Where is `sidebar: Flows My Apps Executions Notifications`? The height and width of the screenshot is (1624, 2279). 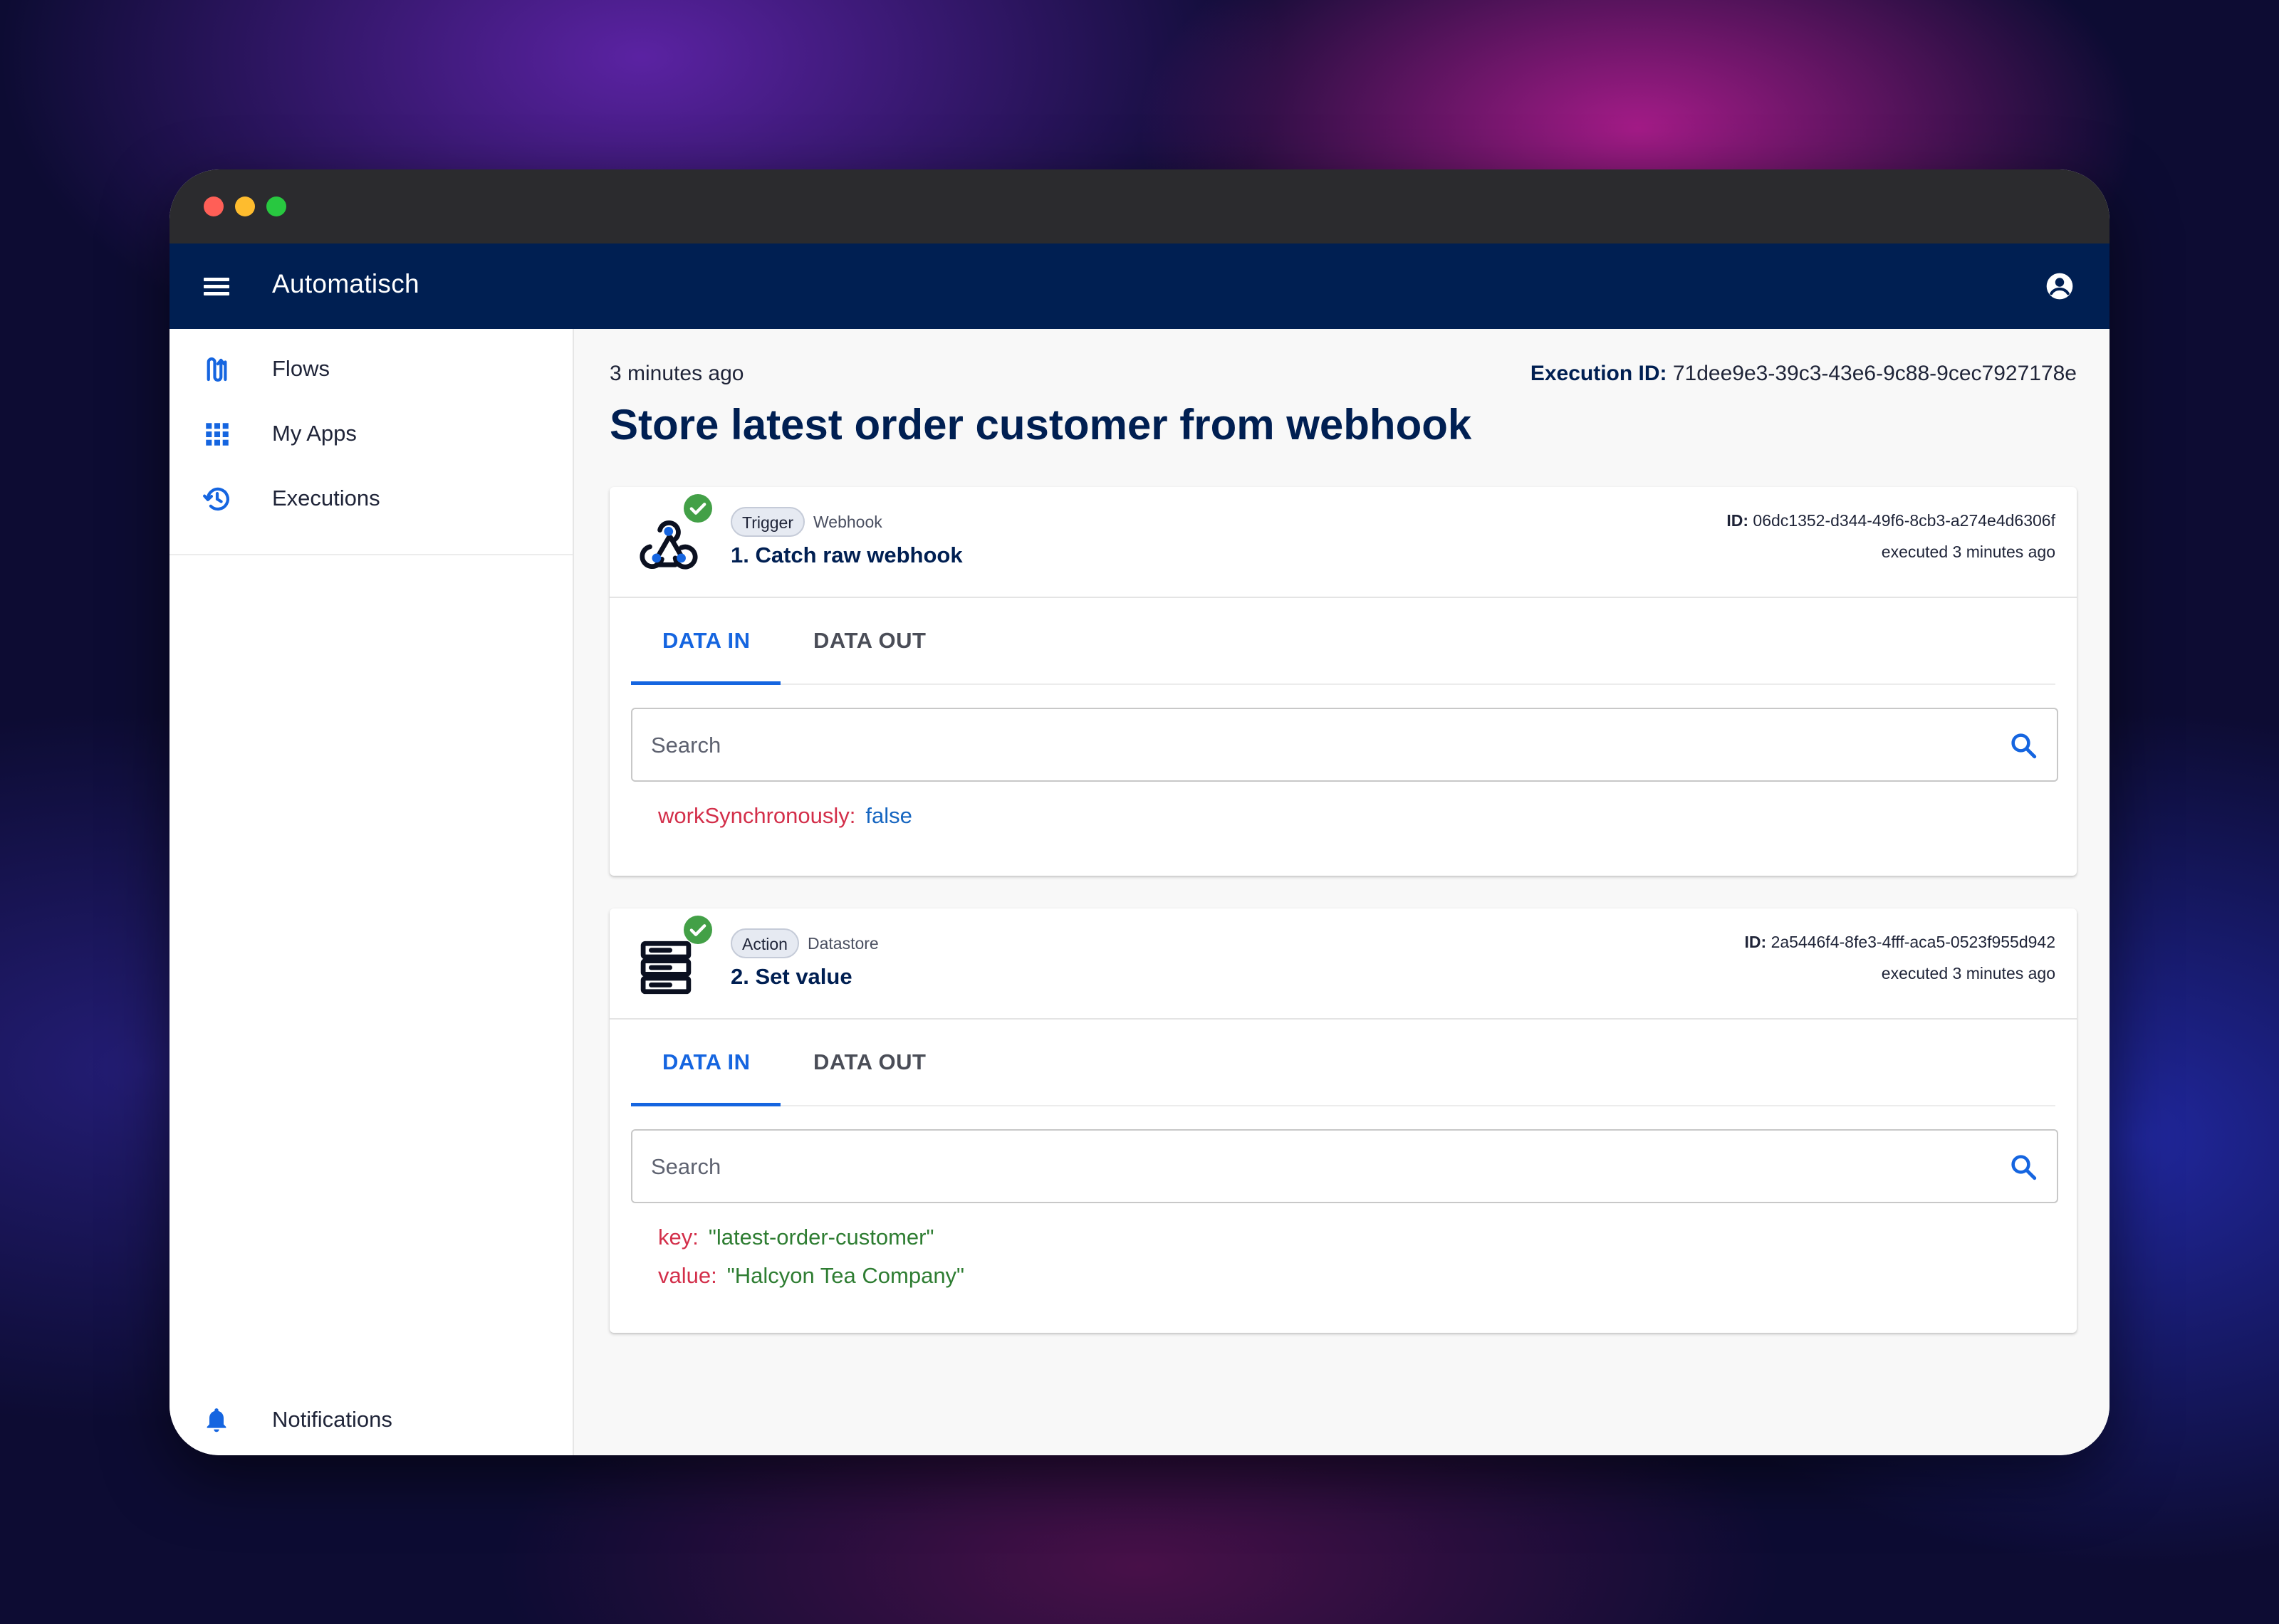
sidebar: Flows My Apps Executions Notifications is located at coordinates (372, 892).